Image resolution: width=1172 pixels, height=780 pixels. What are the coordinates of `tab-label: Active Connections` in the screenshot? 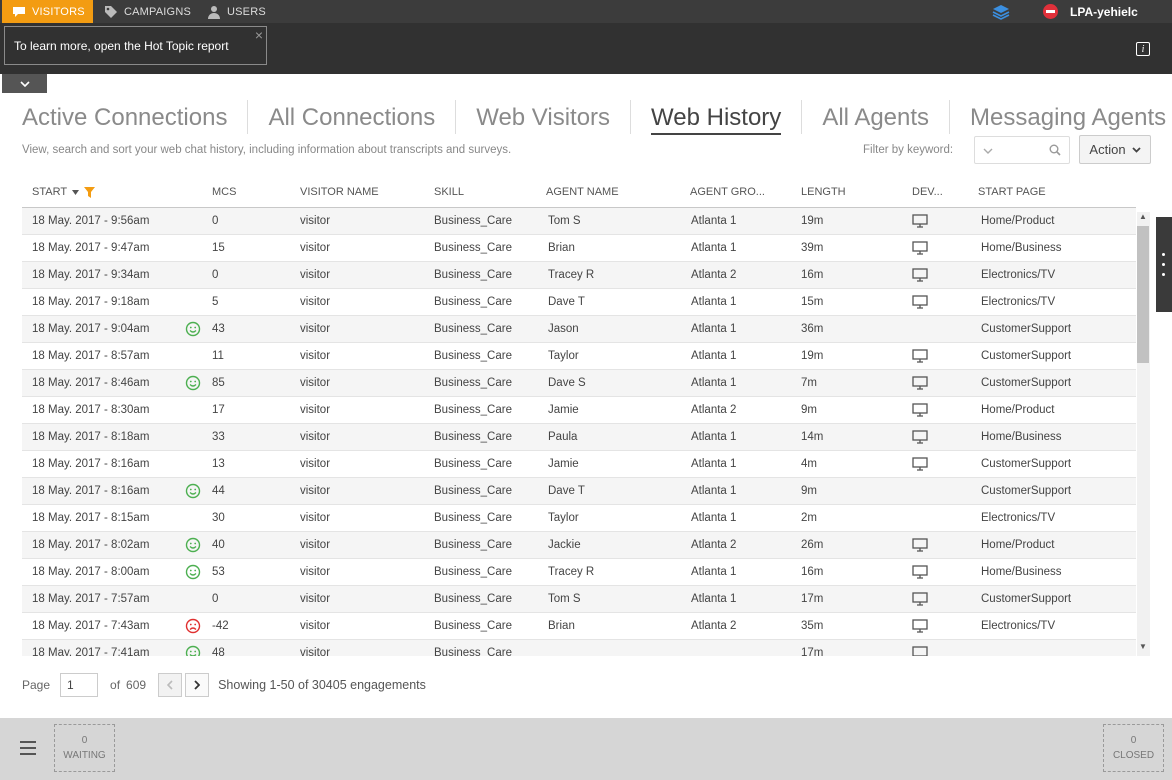 It's located at (125, 117).